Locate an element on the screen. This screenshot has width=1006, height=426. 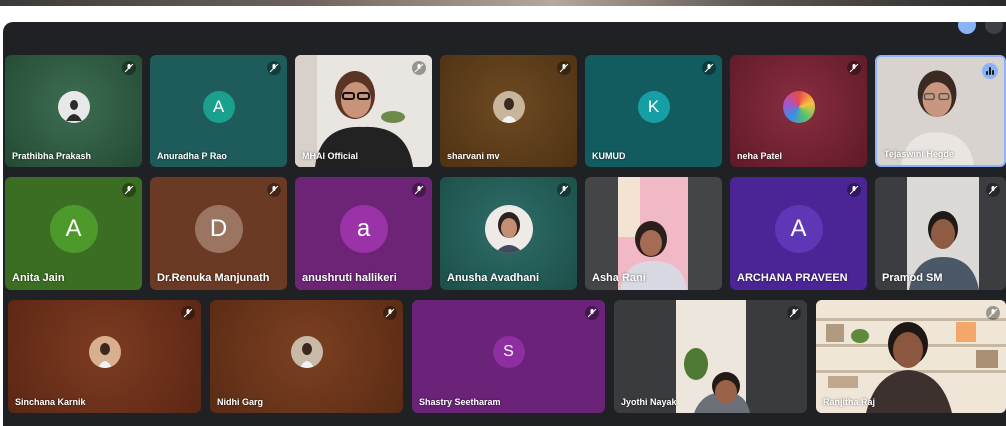
participant-name: Sinchana Karnik is located at coordinates (50, 402).